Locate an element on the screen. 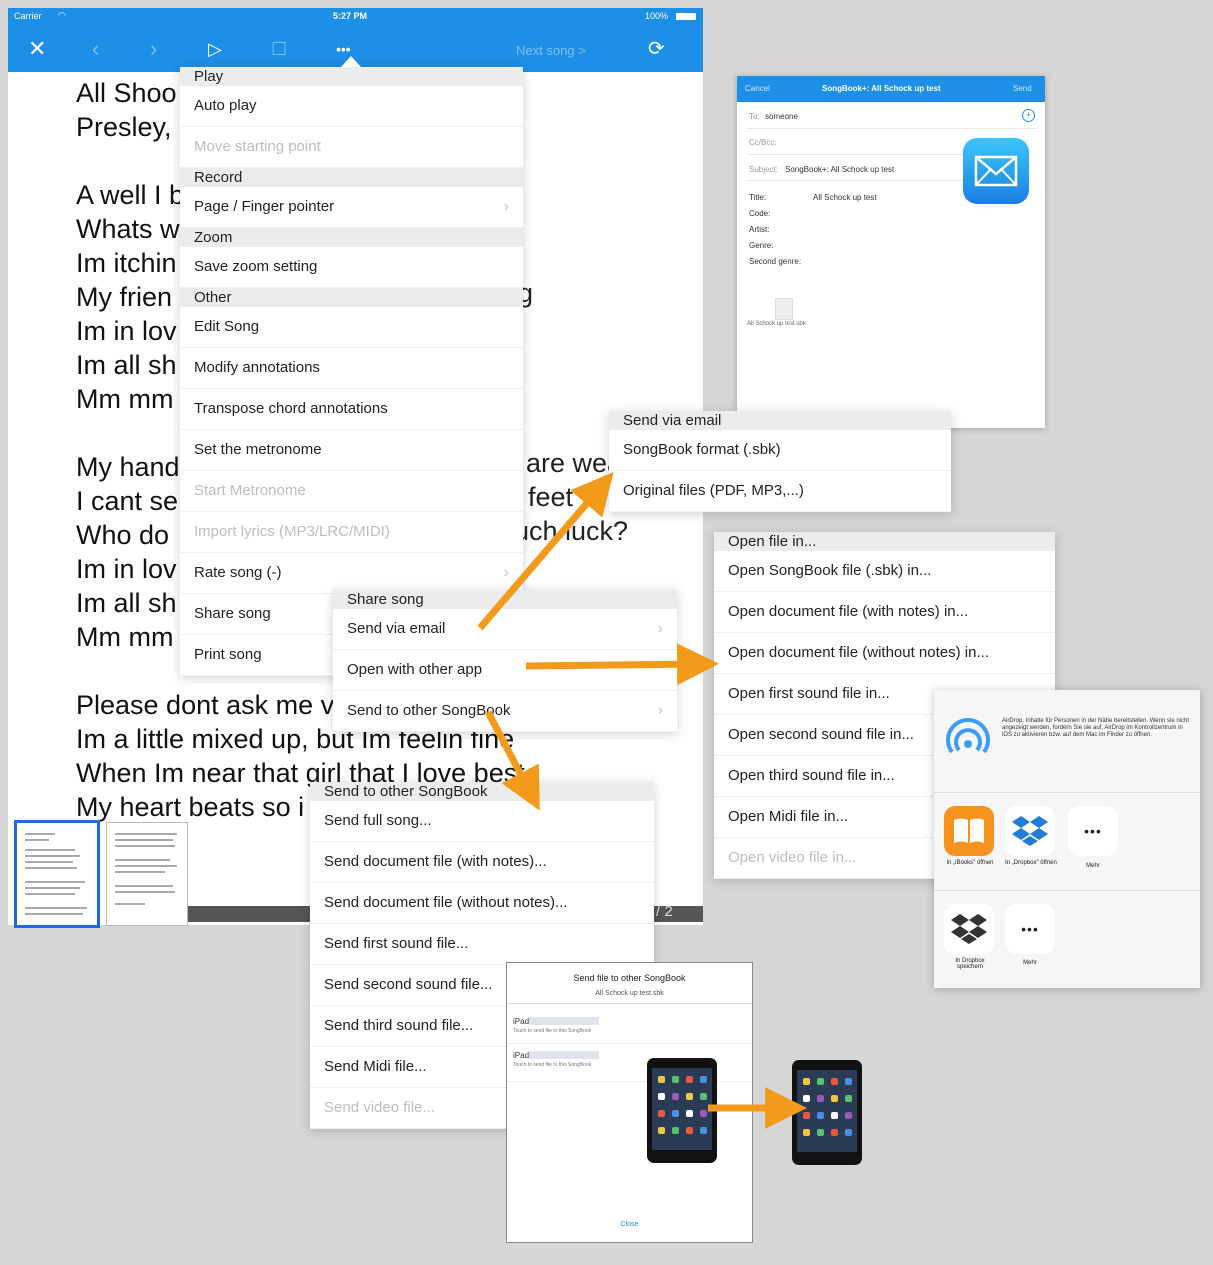 The width and height of the screenshot is (1213, 1265). flow-arrows is located at coordinates (642, 800).